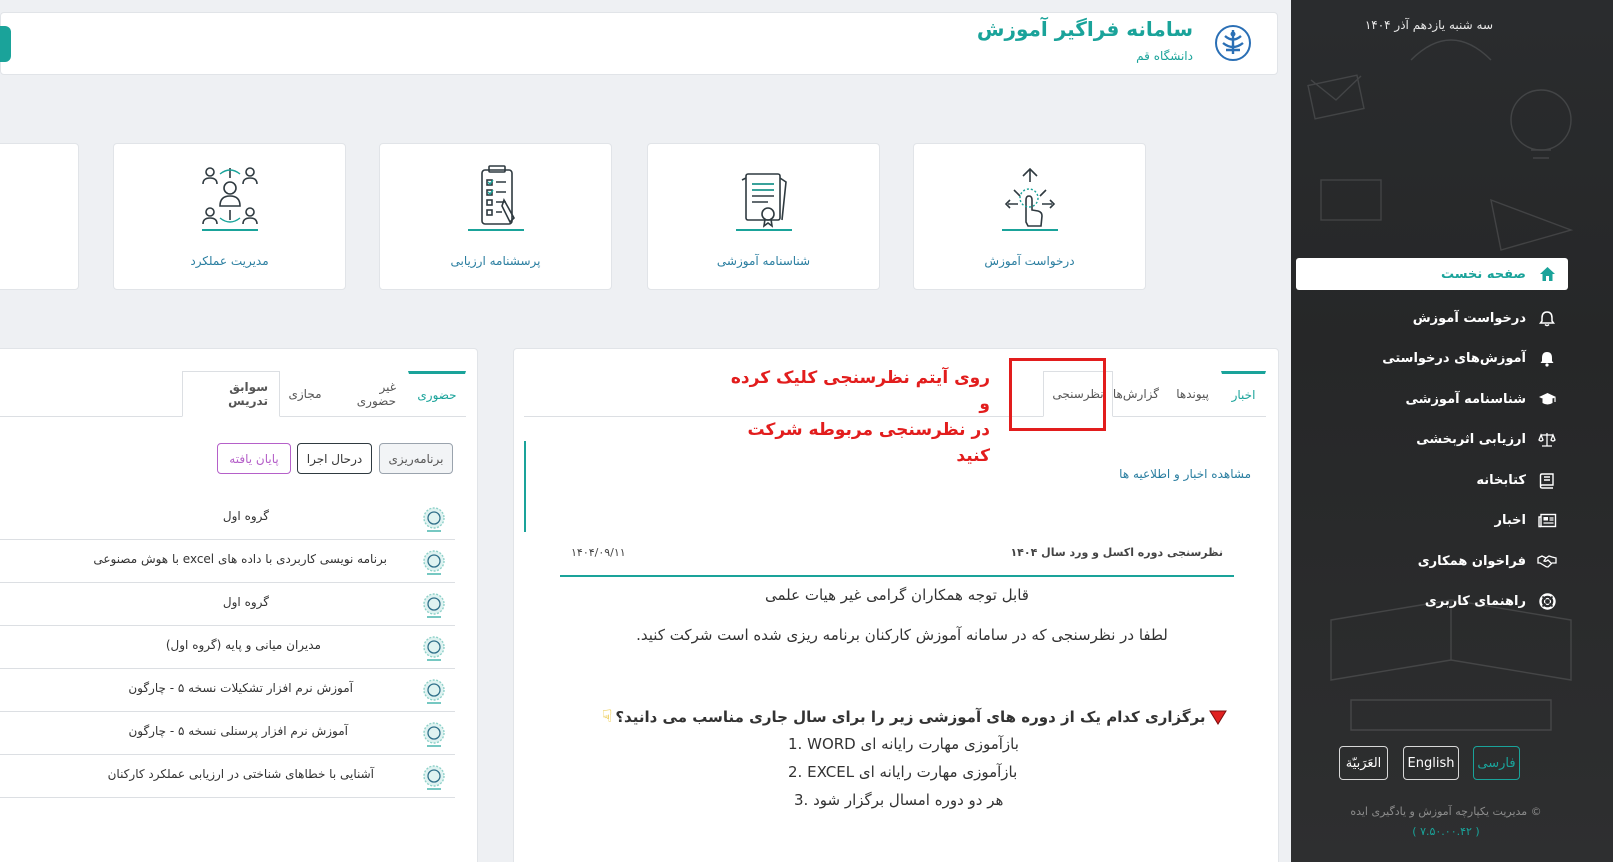  I want to click on card-label: مدیریت عملکرد, so click(229, 261).